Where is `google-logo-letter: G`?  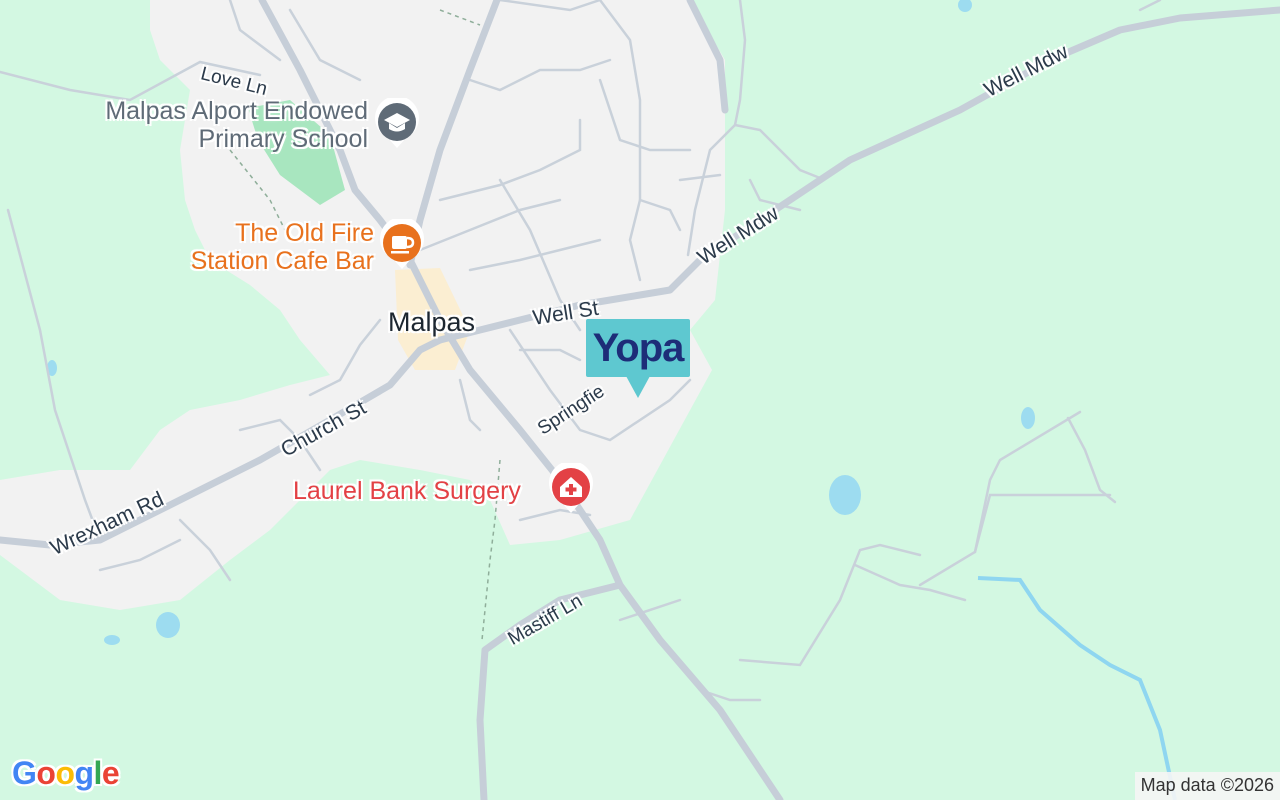 google-logo-letter: G is located at coordinates (24, 773).